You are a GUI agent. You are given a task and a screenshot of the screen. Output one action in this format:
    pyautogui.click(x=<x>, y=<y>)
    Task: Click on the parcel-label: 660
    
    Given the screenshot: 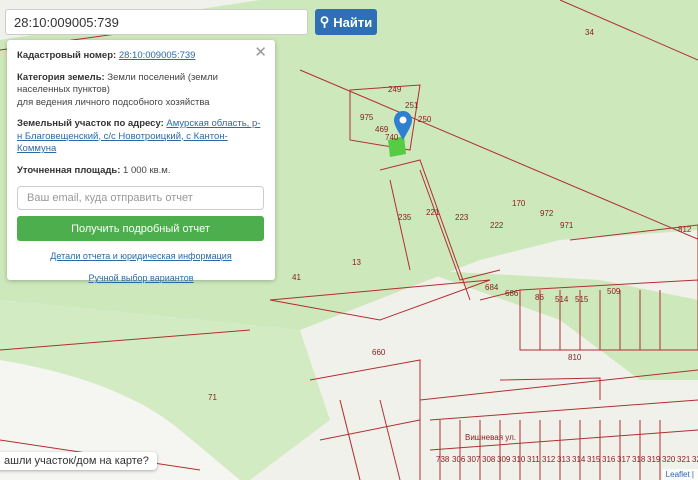 What is the action you would take?
    pyautogui.click(x=379, y=352)
    